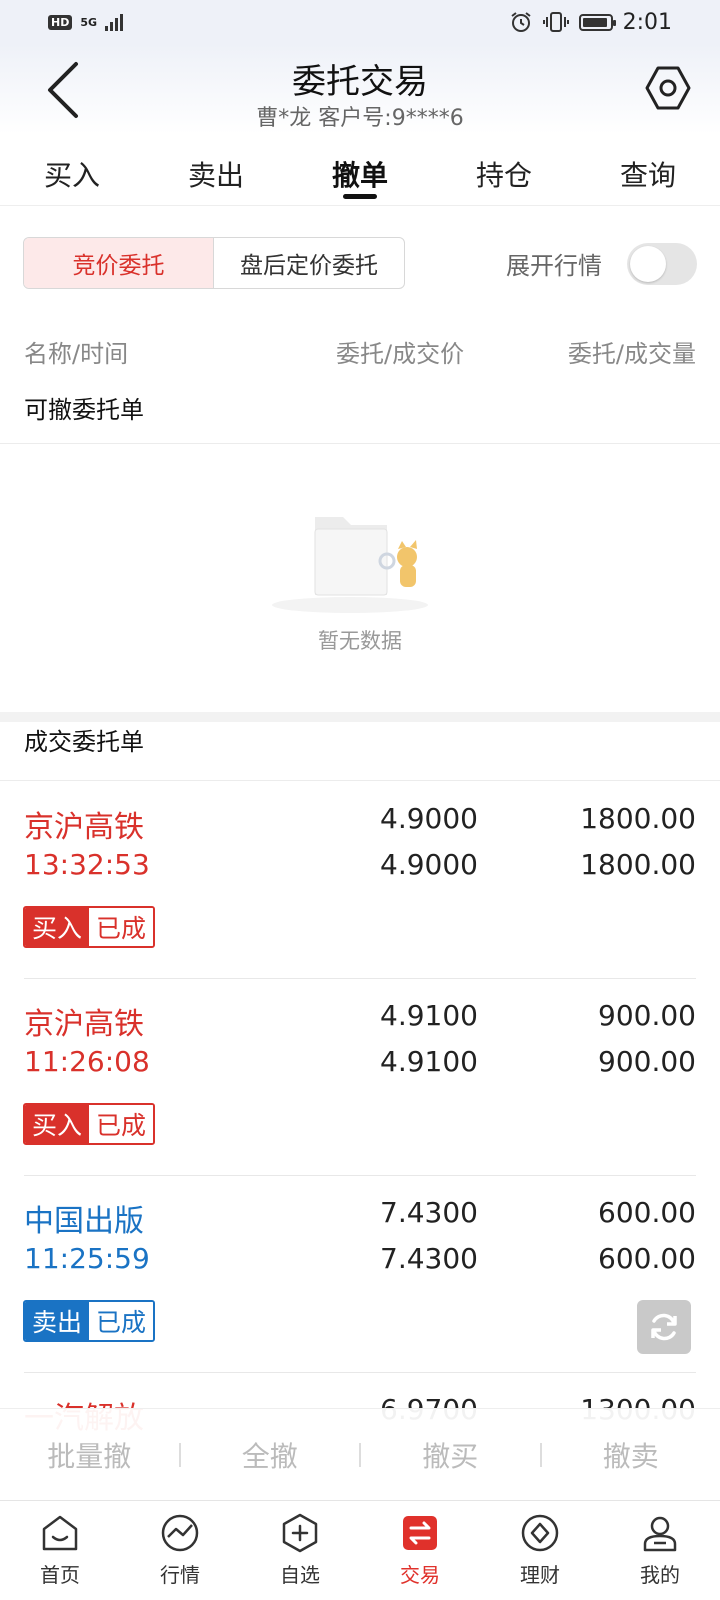 The image size is (720, 1600). I want to click on filled-price: 4.9100, so click(429, 1061).